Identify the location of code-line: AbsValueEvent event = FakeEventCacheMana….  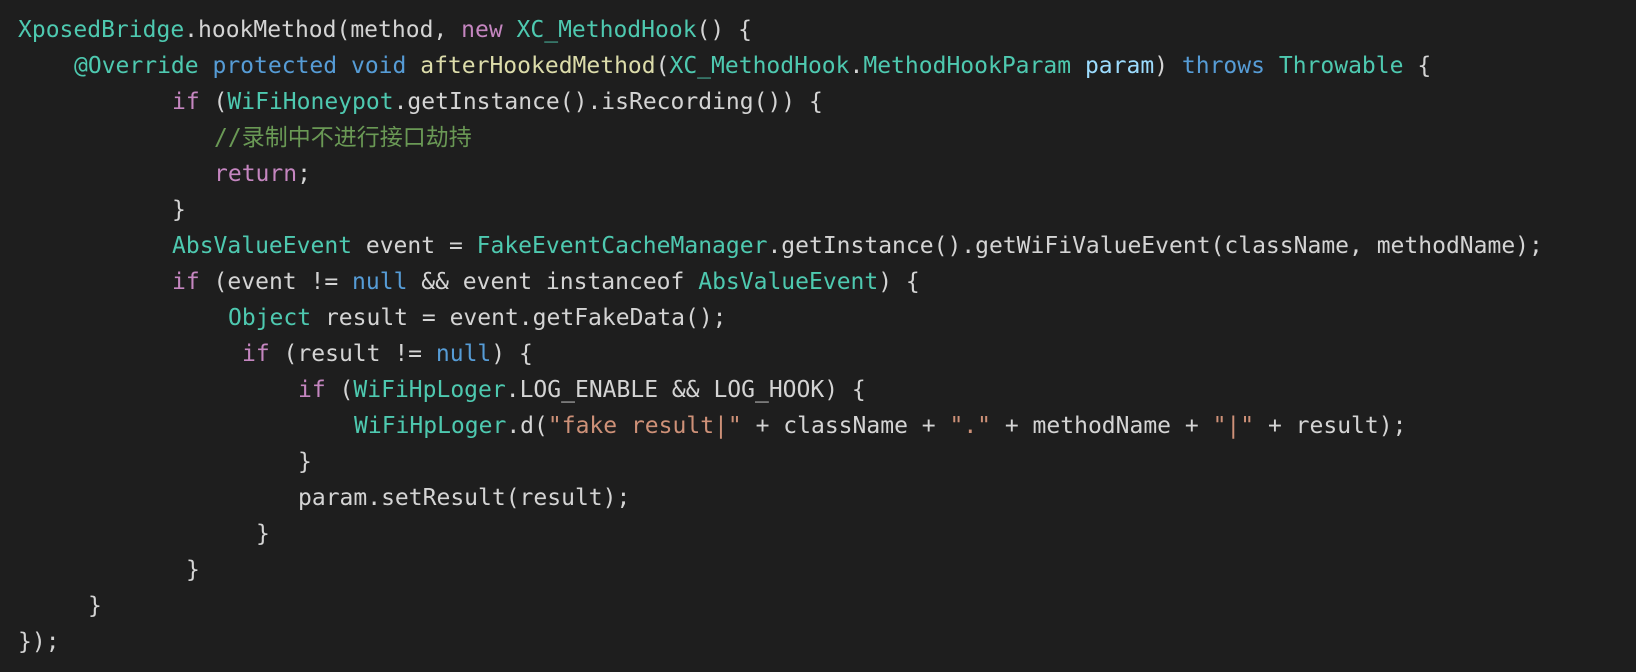
(827, 246).